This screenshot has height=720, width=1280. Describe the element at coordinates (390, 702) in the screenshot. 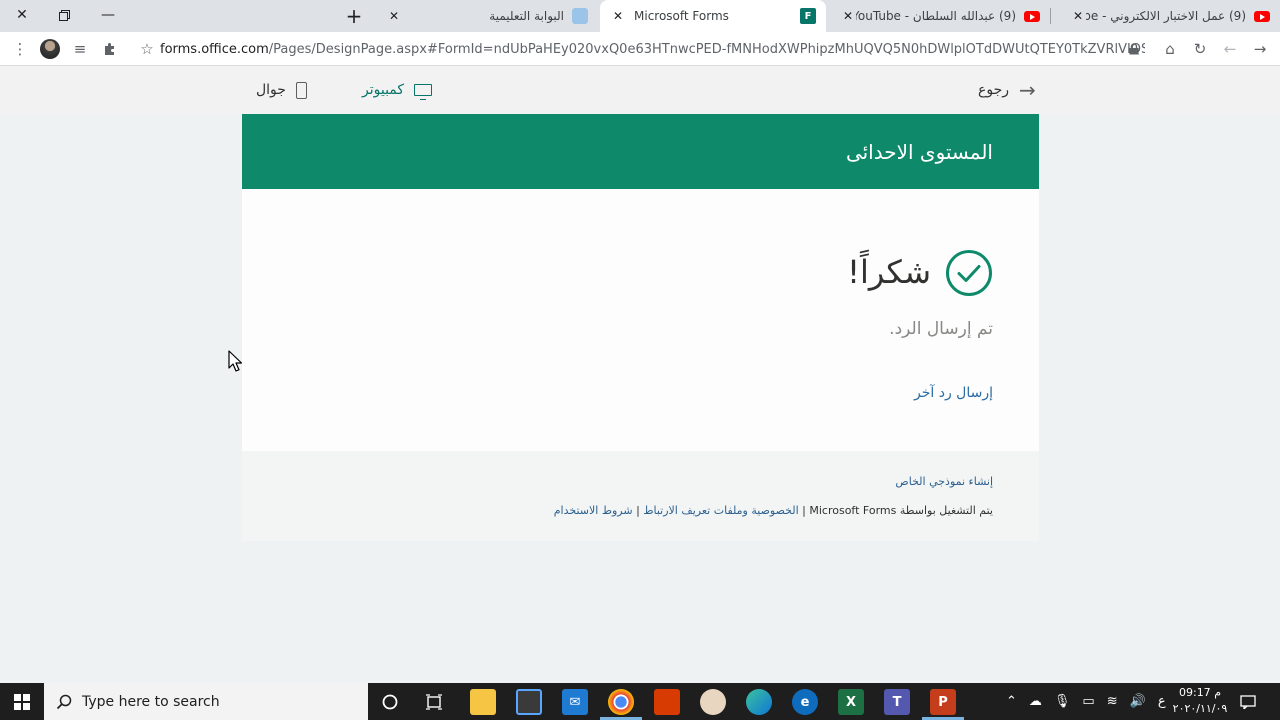

I see `cortana-icon` at that location.